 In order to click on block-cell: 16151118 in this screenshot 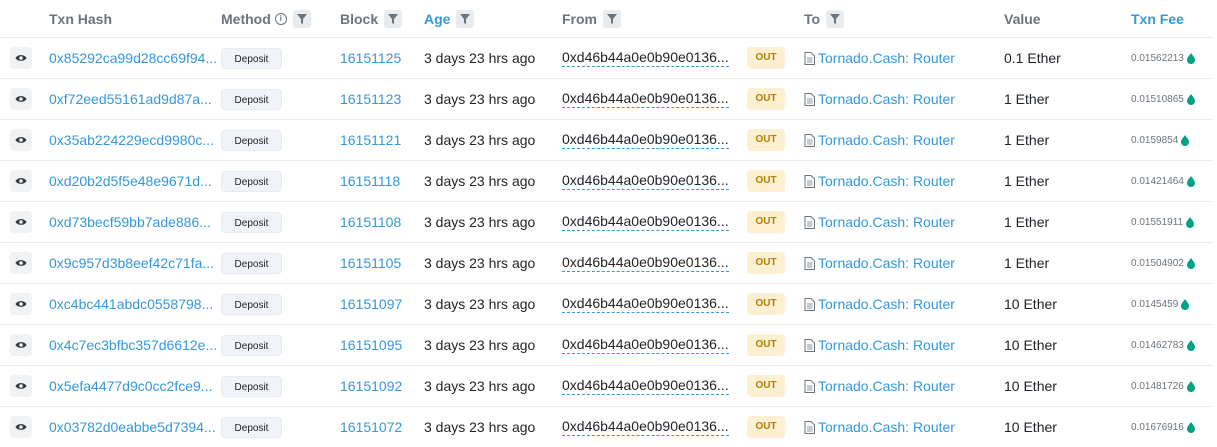, I will do `click(370, 181)`.